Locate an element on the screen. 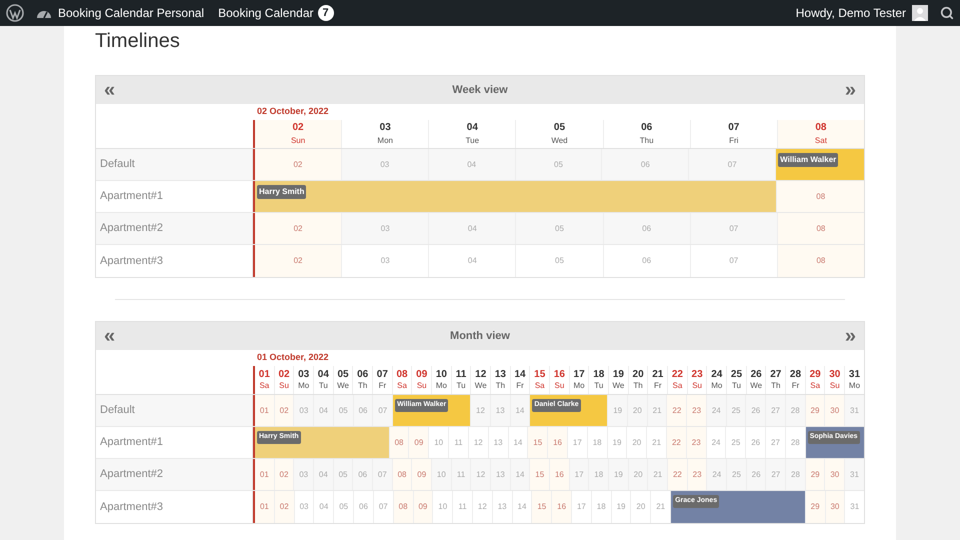  day-header: 13 Th is located at coordinates (500, 380).